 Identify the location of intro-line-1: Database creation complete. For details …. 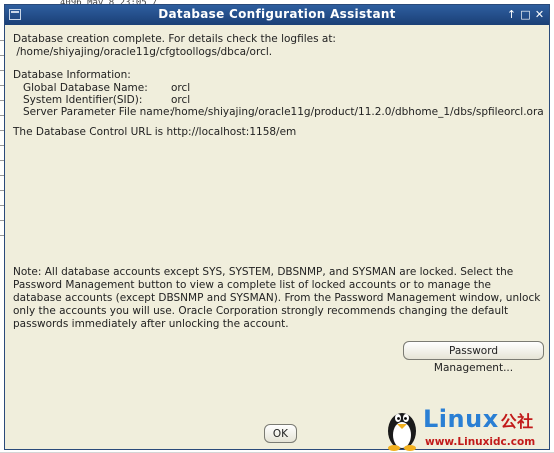
(174, 39).